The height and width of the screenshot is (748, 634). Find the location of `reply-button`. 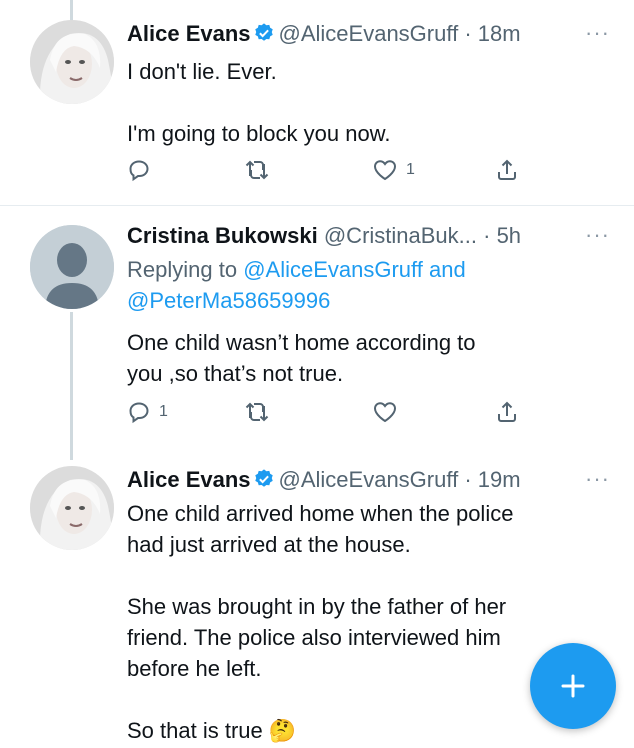

reply-button is located at coordinates (143, 170).